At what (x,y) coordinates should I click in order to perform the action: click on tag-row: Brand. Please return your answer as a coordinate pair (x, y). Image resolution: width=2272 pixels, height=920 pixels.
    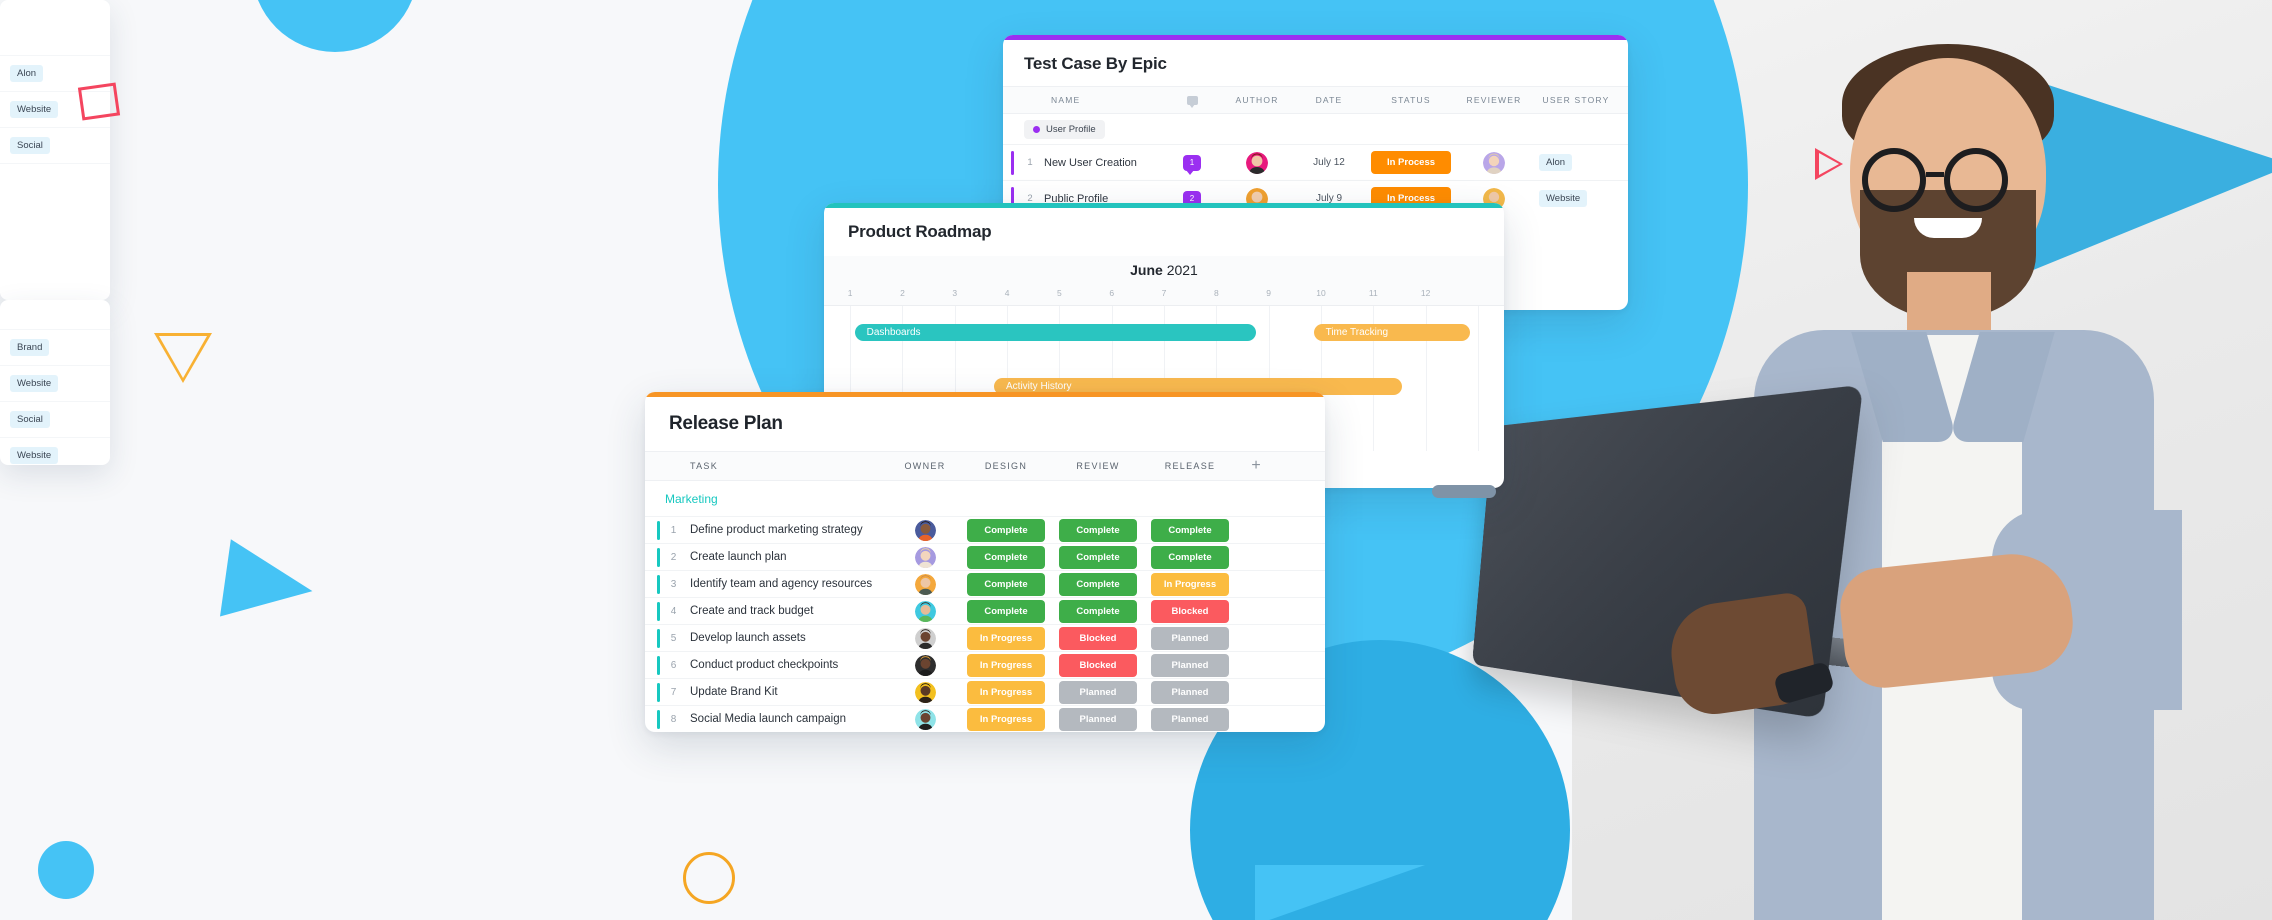
    Looking at the image, I should click on (55, 348).